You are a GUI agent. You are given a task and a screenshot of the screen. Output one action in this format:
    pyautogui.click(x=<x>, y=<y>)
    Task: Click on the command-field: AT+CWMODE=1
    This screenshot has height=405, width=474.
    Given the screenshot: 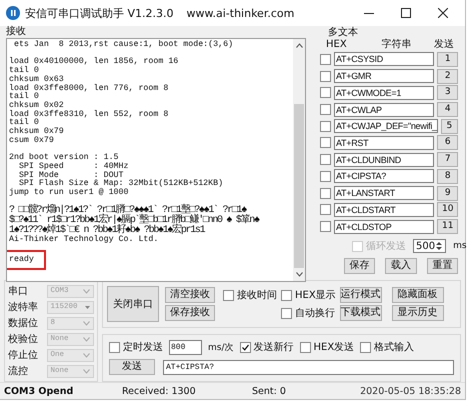 What is the action you would take?
    pyautogui.click(x=384, y=93)
    